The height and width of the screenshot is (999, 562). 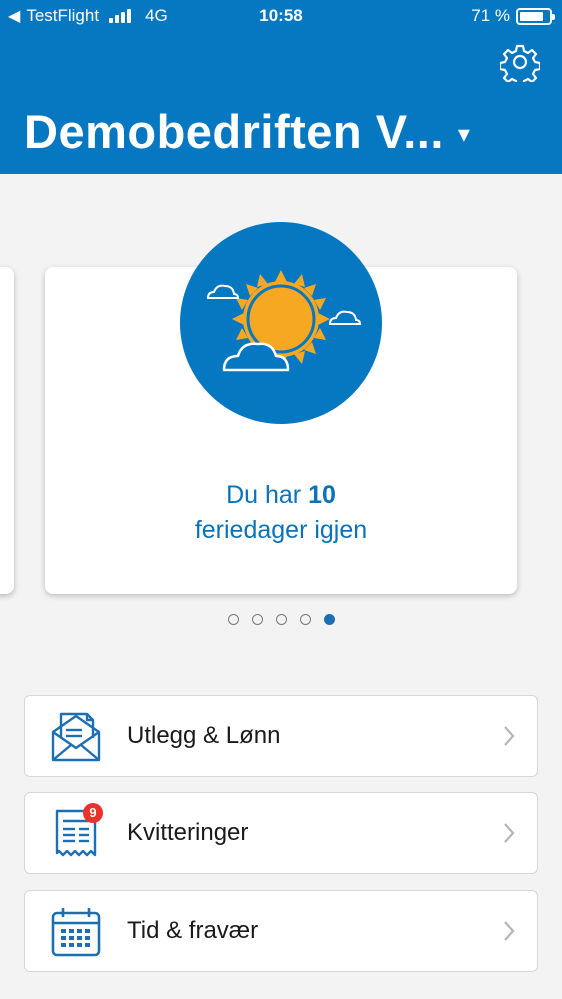 I want to click on menu-label: Utlegg & Lønn, so click(x=203, y=736).